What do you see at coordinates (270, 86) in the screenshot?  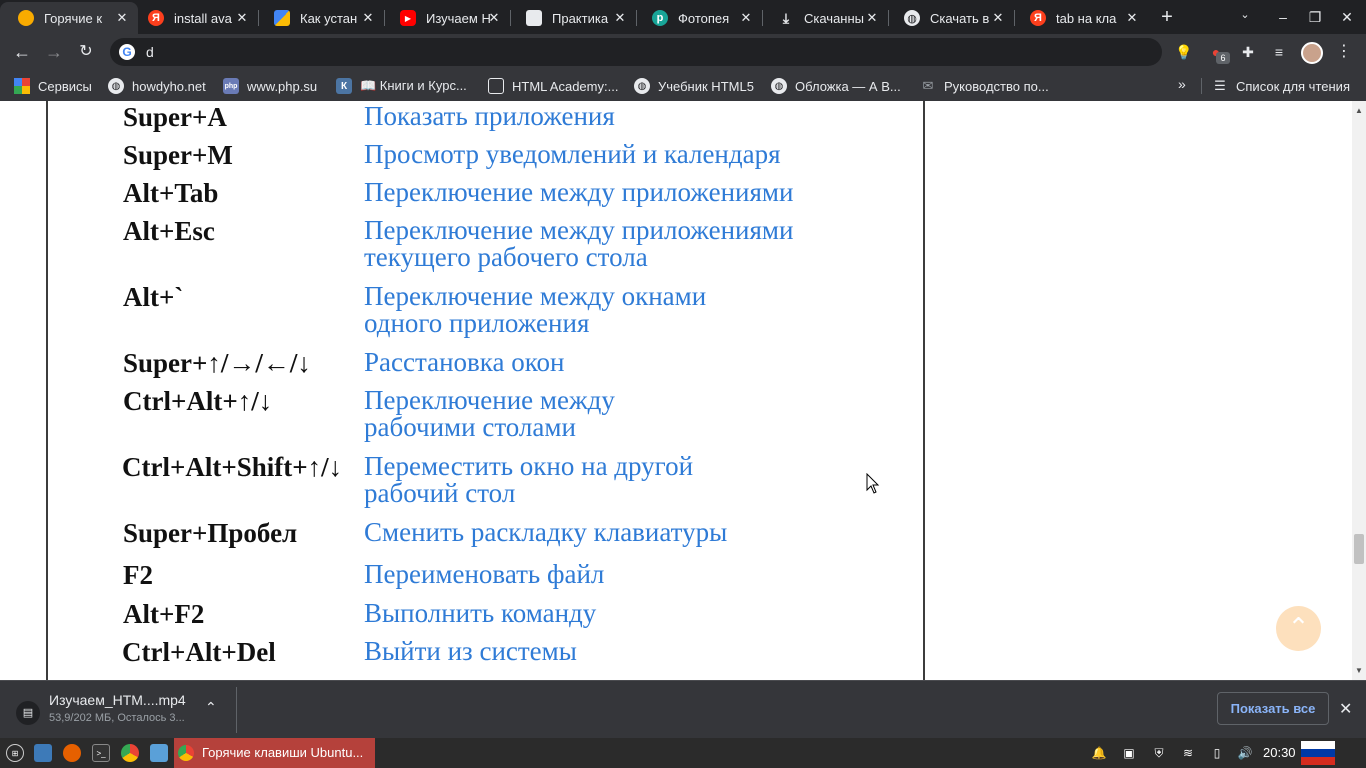 I see `bookmark-phpsu: php www.php.su` at bounding box center [270, 86].